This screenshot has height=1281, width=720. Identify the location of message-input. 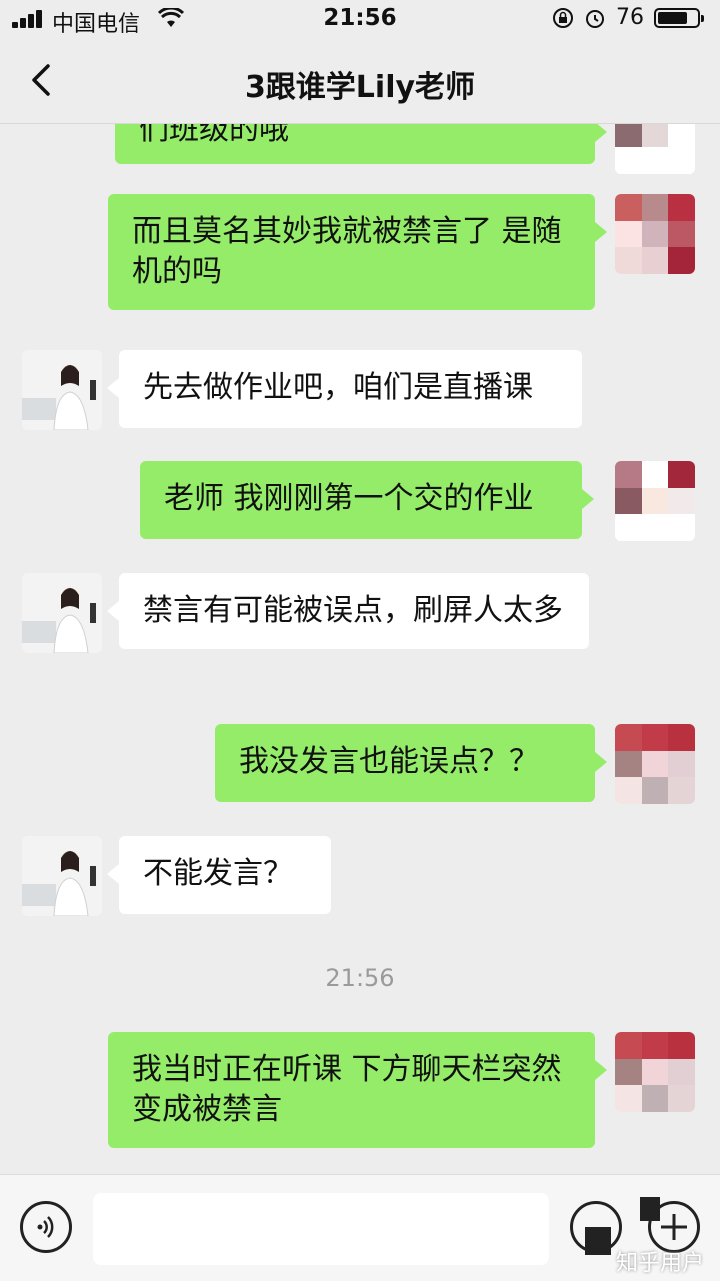
(321, 1229).